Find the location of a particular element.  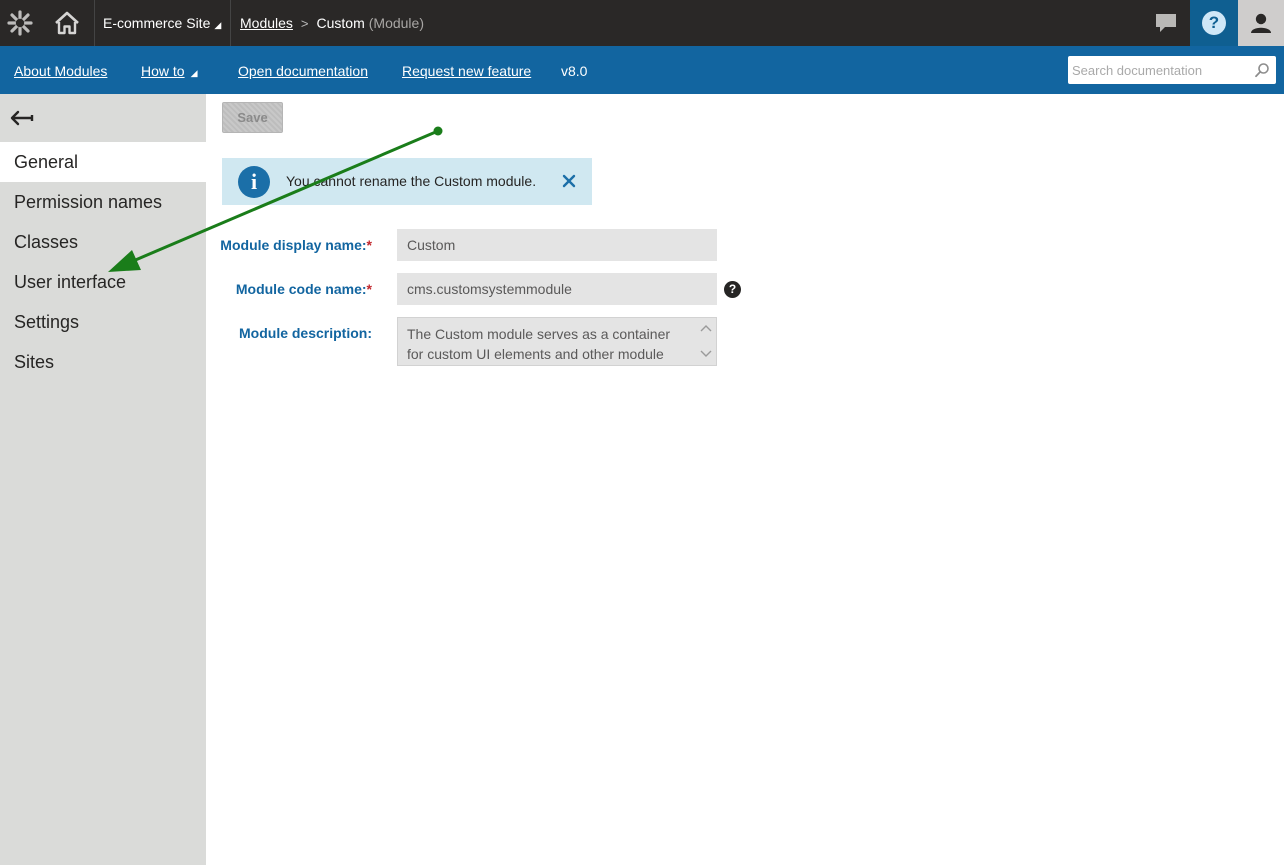

alert-message: You cannot rename the Custom module. is located at coordinates (411, 181).